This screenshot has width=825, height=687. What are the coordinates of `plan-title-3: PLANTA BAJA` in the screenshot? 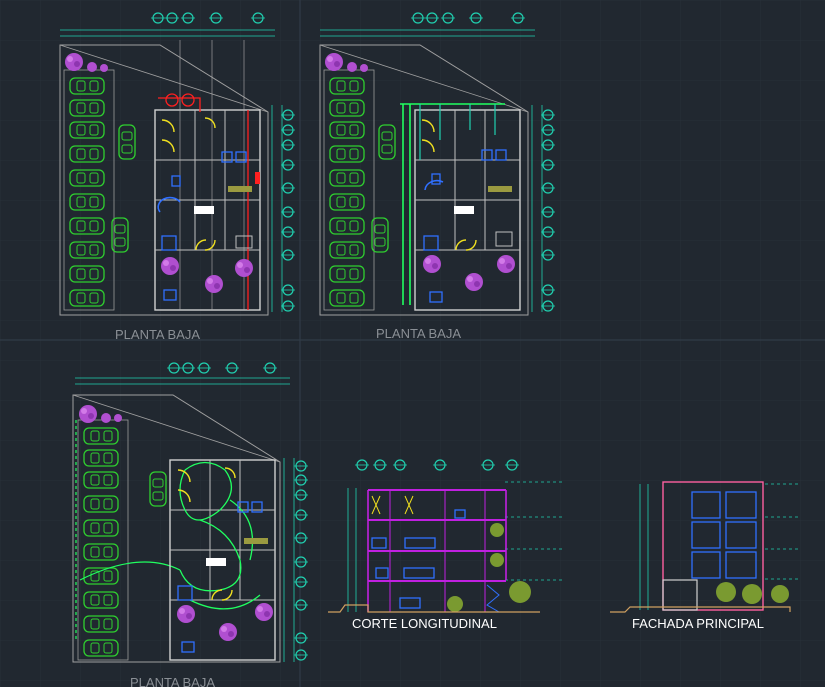 It's located at (172, 681).